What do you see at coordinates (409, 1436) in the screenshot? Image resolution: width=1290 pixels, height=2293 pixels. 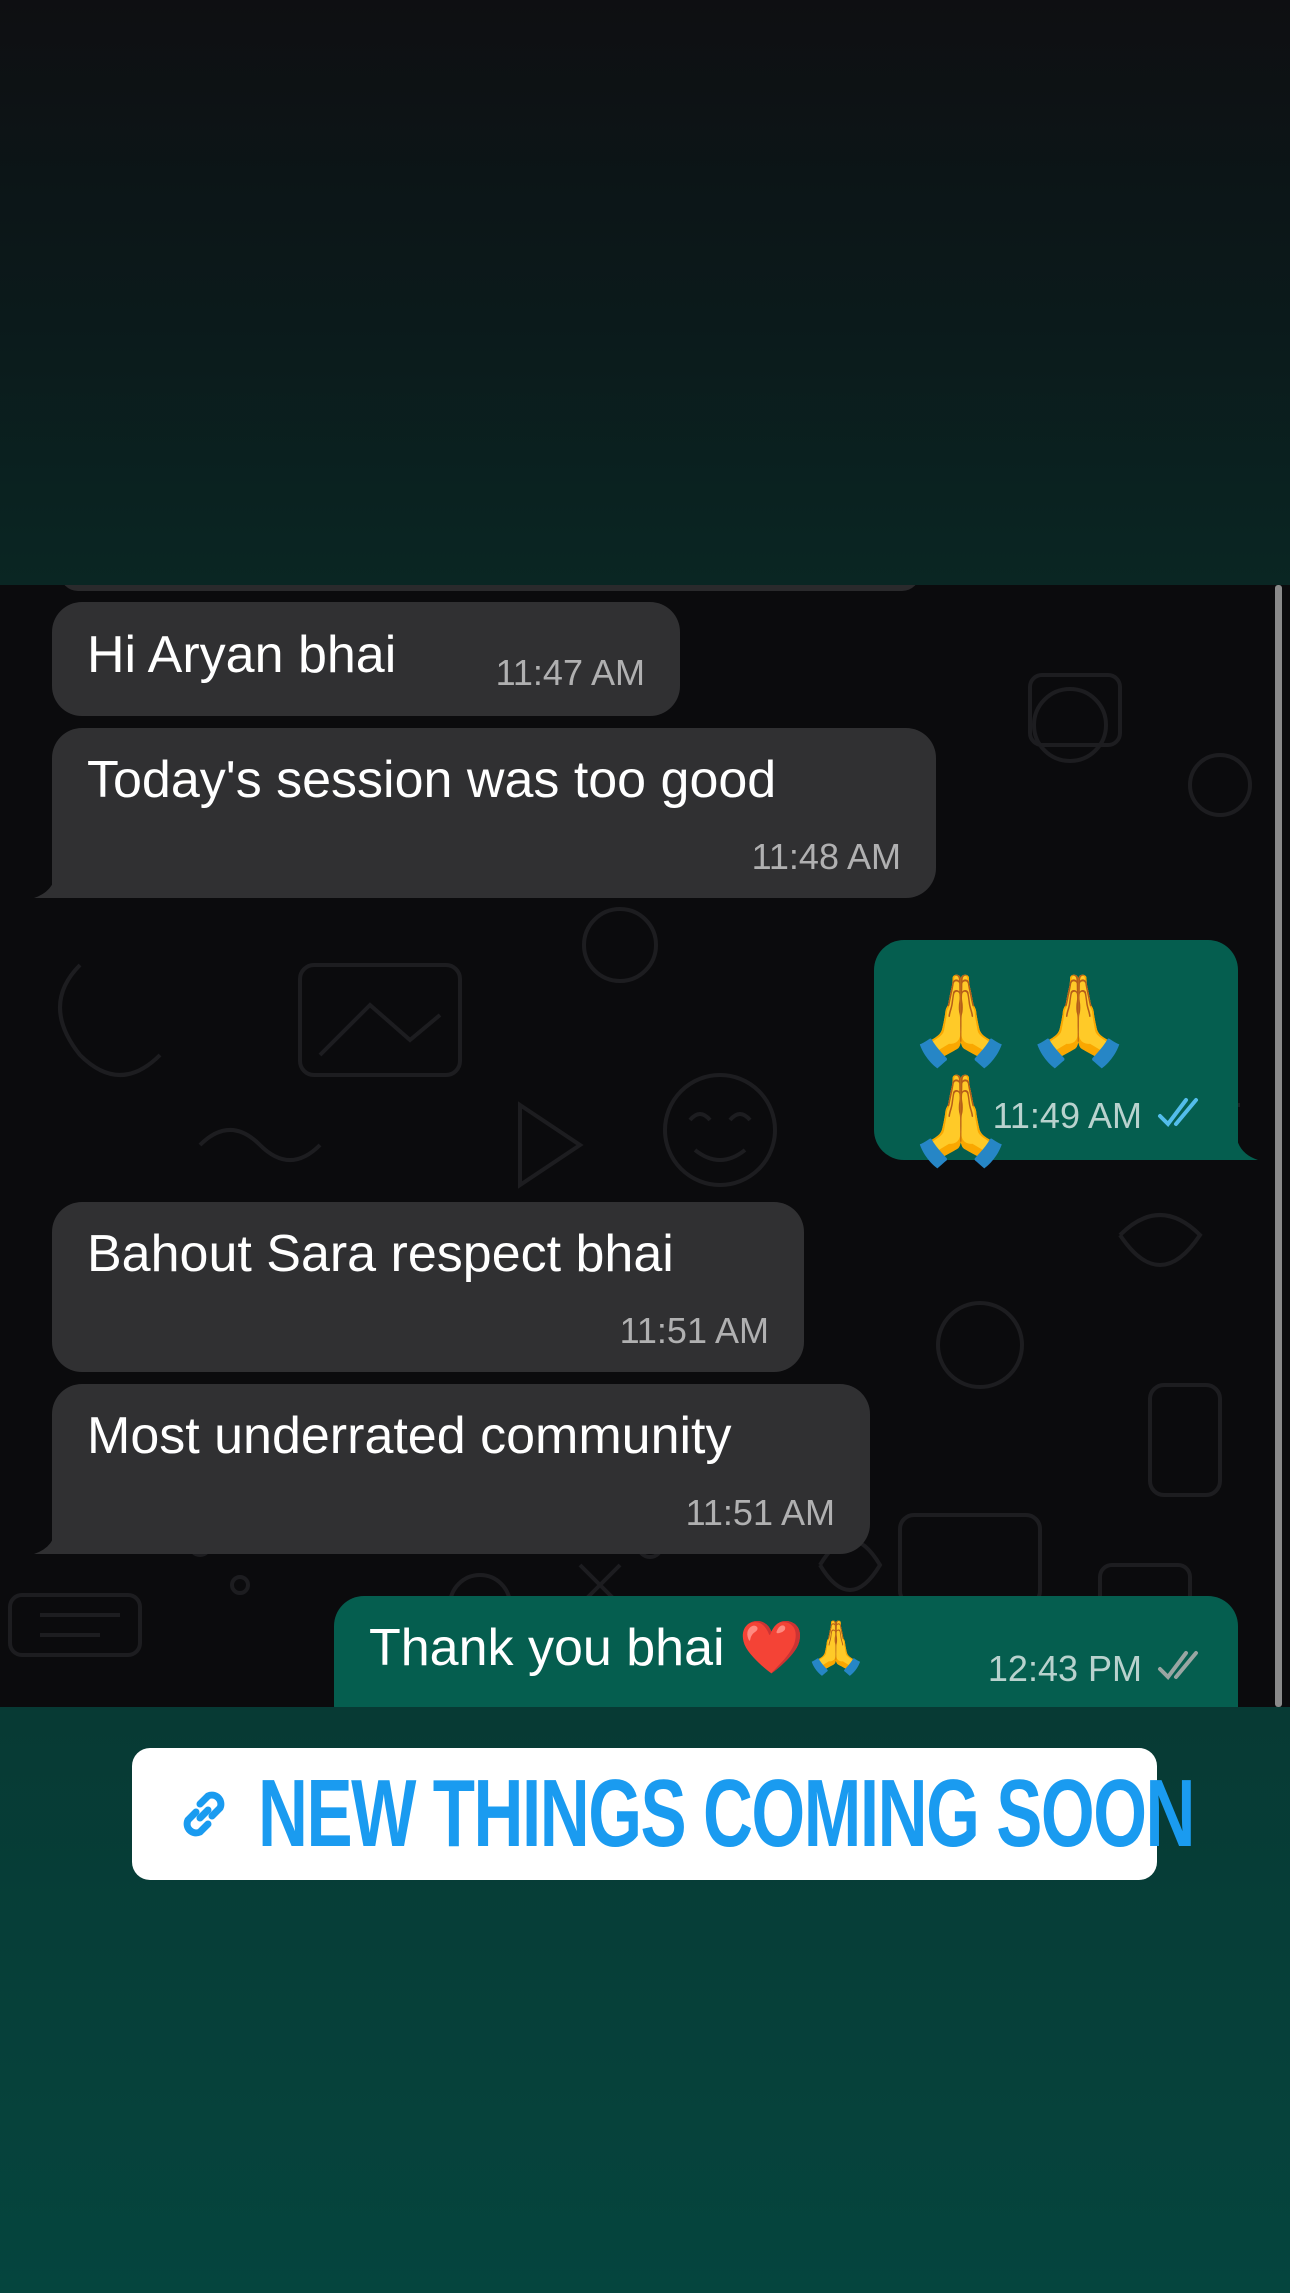 I see `message-text: Most underrated community` at bounding box center [409, 1436].